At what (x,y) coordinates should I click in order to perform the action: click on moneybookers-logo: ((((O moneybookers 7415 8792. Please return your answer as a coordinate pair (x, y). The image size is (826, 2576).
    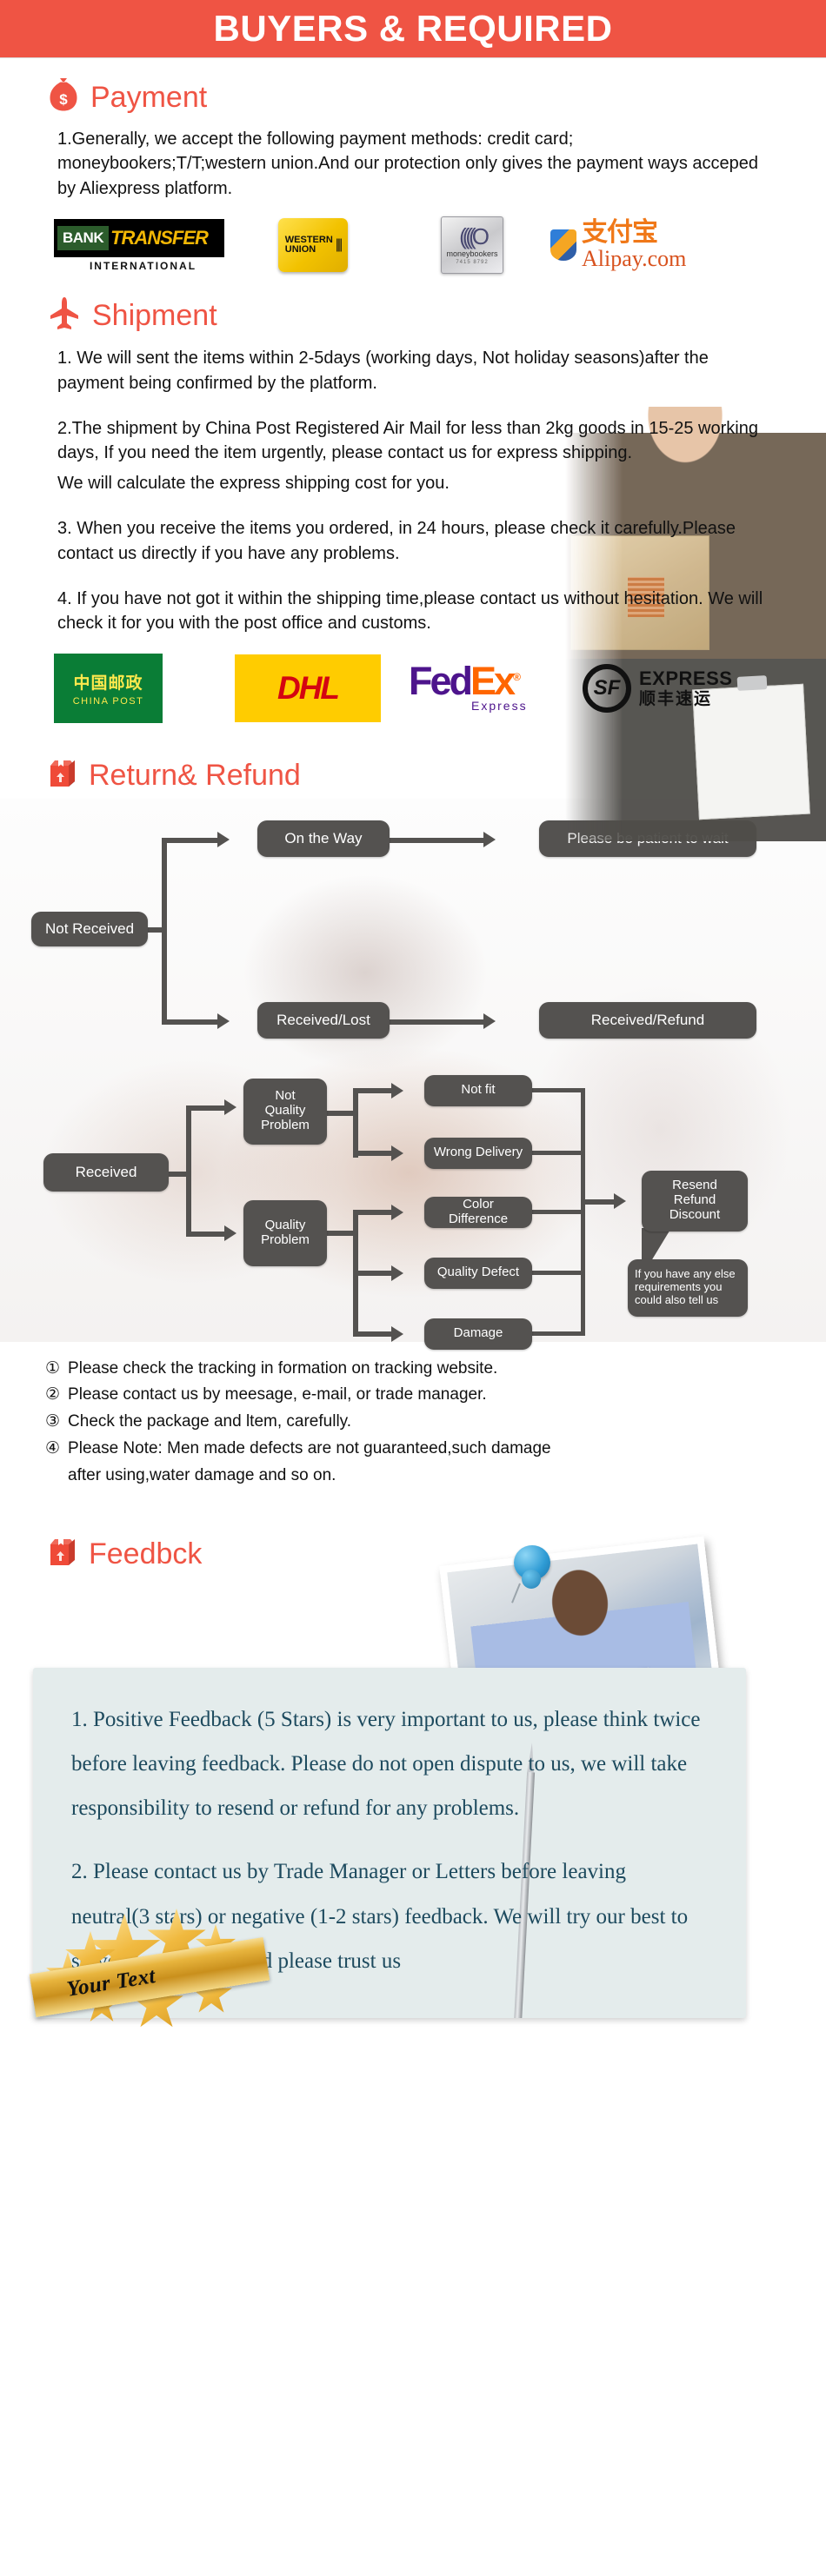
    Looking at the image, I should click on (472, 245).